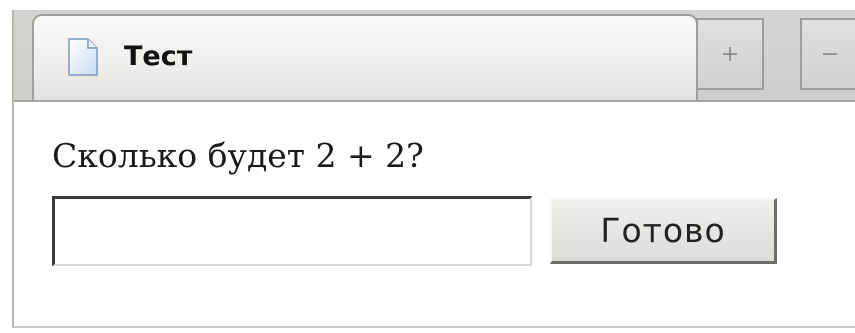 The image size is (855, 333). What do you see at coordinates (292, 231) in the screenshot?
I see `answer-input` at bounding box center [292, 231].